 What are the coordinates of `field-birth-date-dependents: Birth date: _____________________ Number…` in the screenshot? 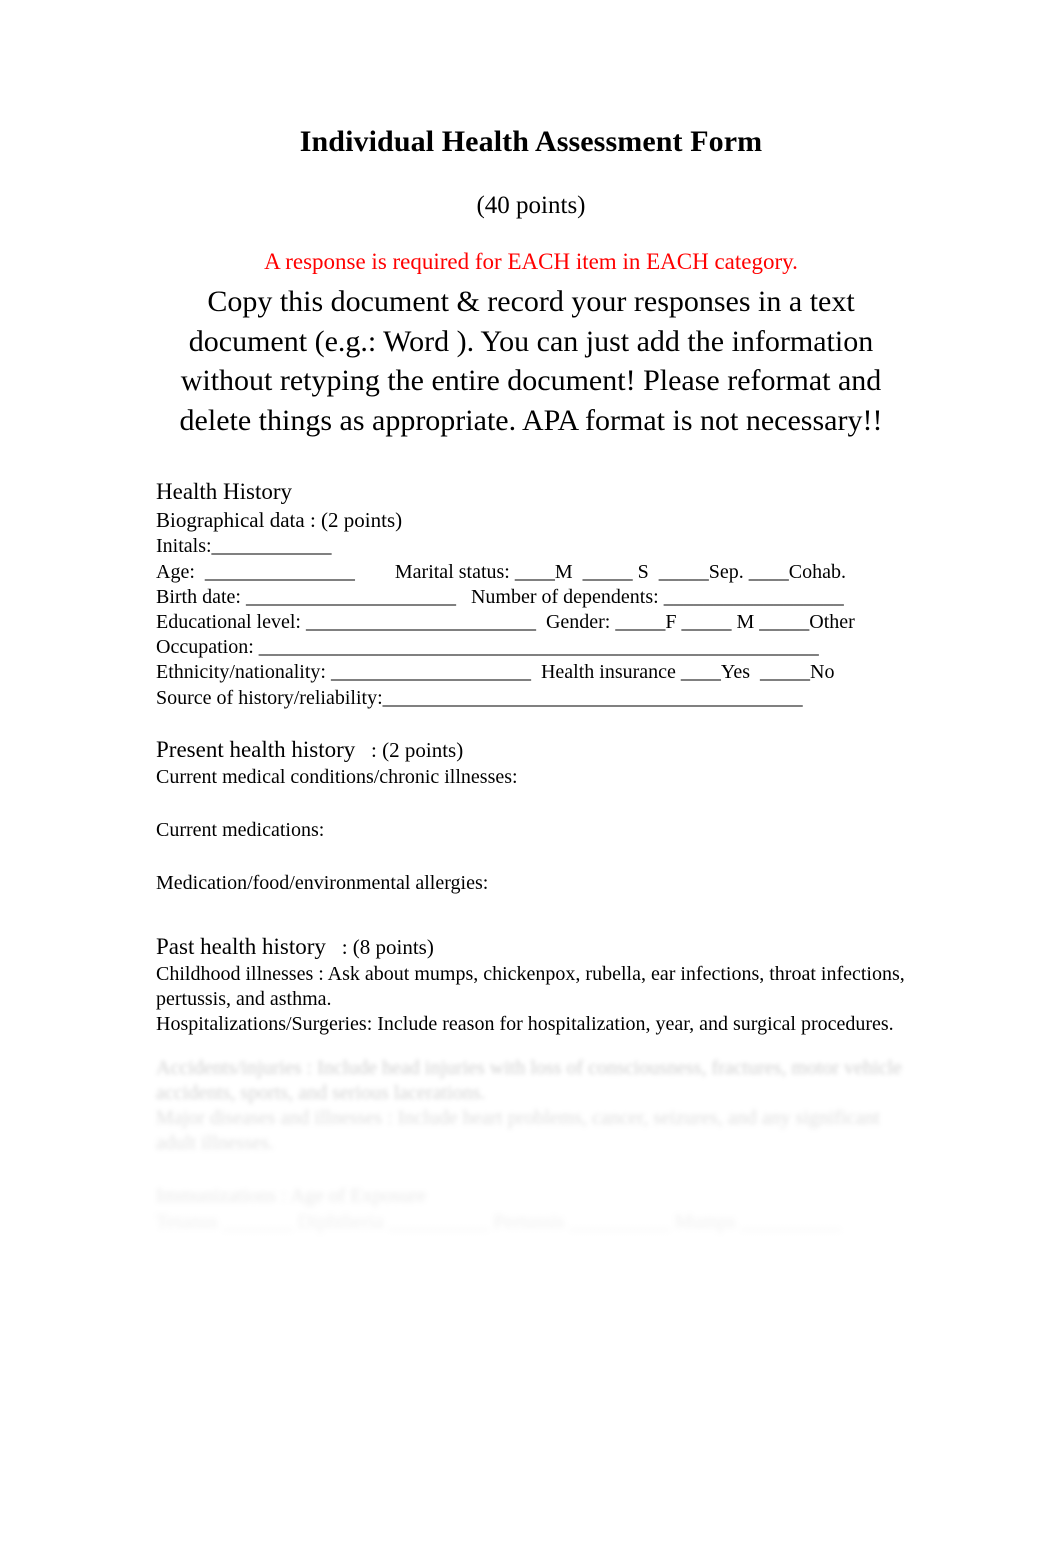 It's located at (500, 596).